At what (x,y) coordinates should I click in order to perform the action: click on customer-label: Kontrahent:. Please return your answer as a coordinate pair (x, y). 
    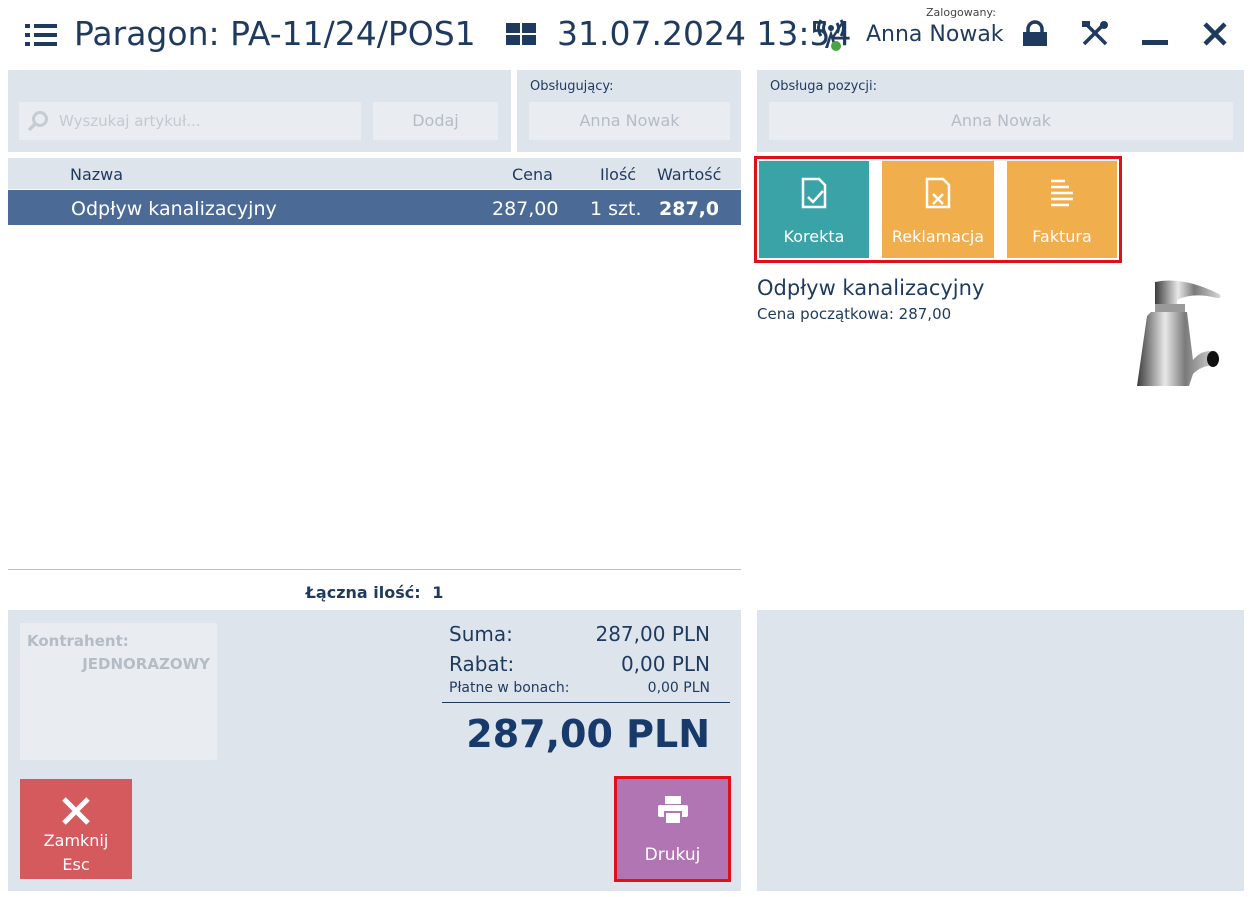
    Looking at the image, I should click on (78, 641).